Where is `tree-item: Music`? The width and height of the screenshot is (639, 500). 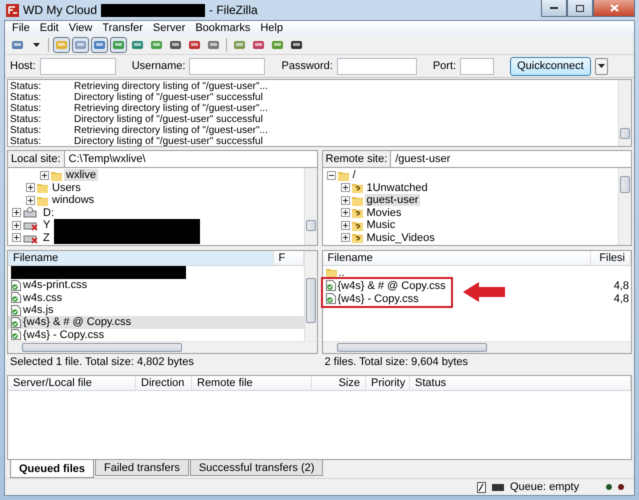 tree-item: Music is located at coordinates (381, 225).